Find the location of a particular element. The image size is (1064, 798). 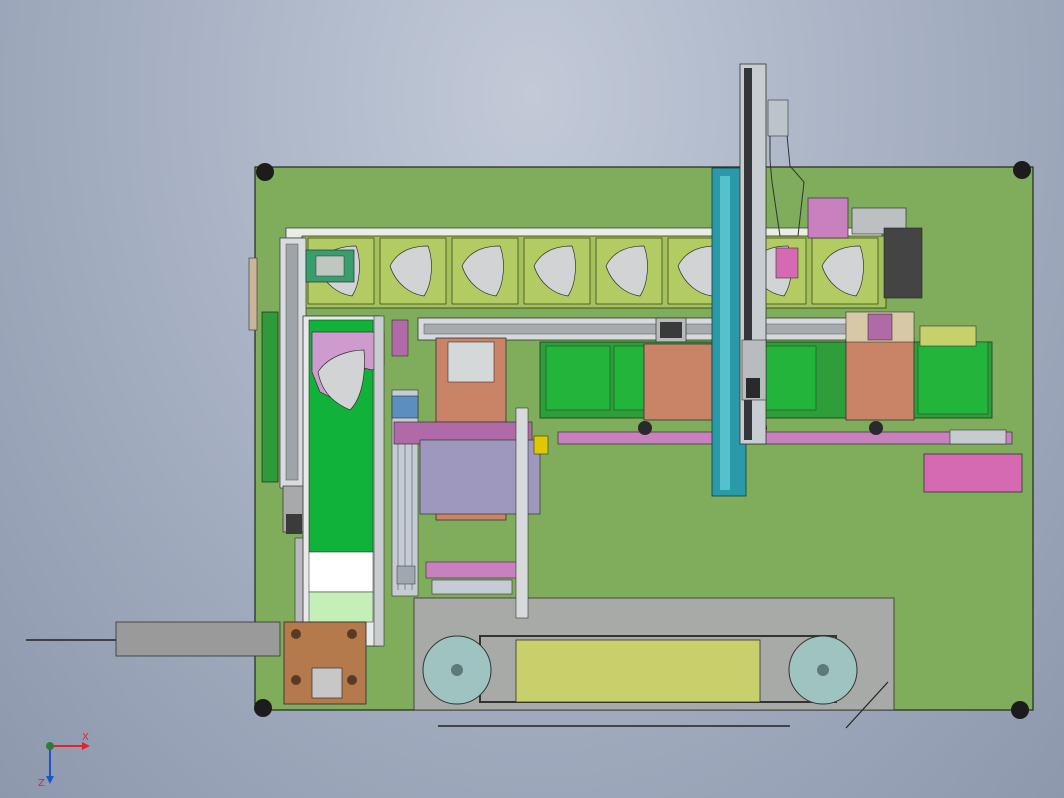

vertical-belt-conveyor is located at coordinates (343, 481).